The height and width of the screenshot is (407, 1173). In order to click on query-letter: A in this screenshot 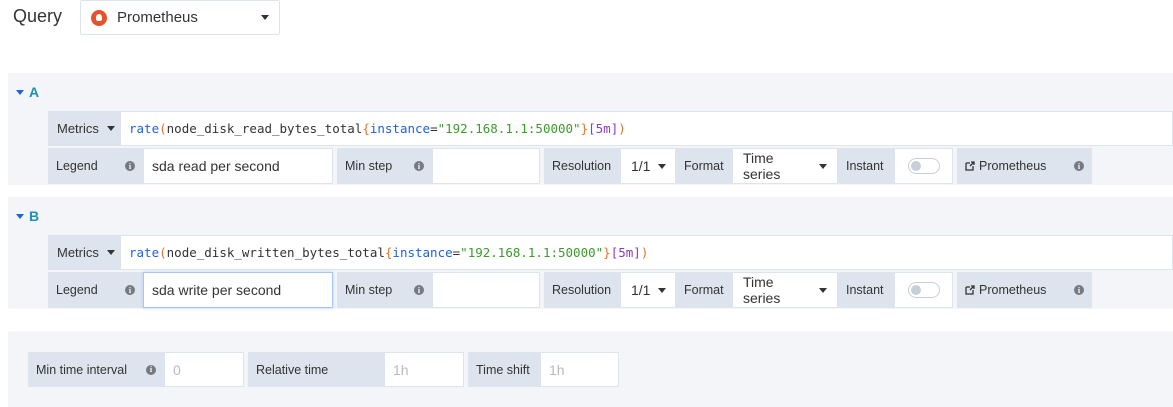, I will do `click(34, 92)`.